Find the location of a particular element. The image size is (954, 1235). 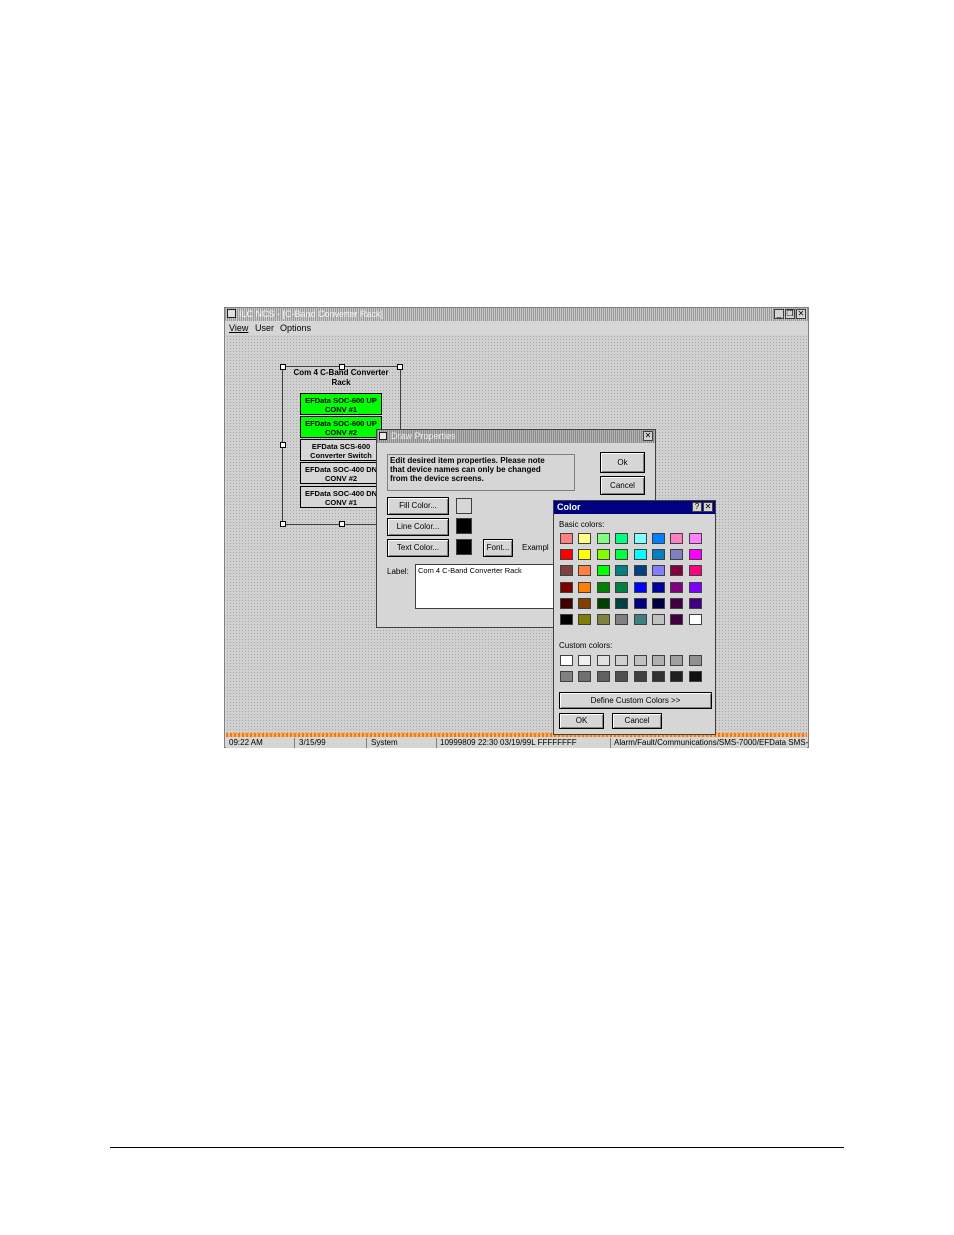

color-dialog-close-button: ✕ is located at coordinates (708, 507).